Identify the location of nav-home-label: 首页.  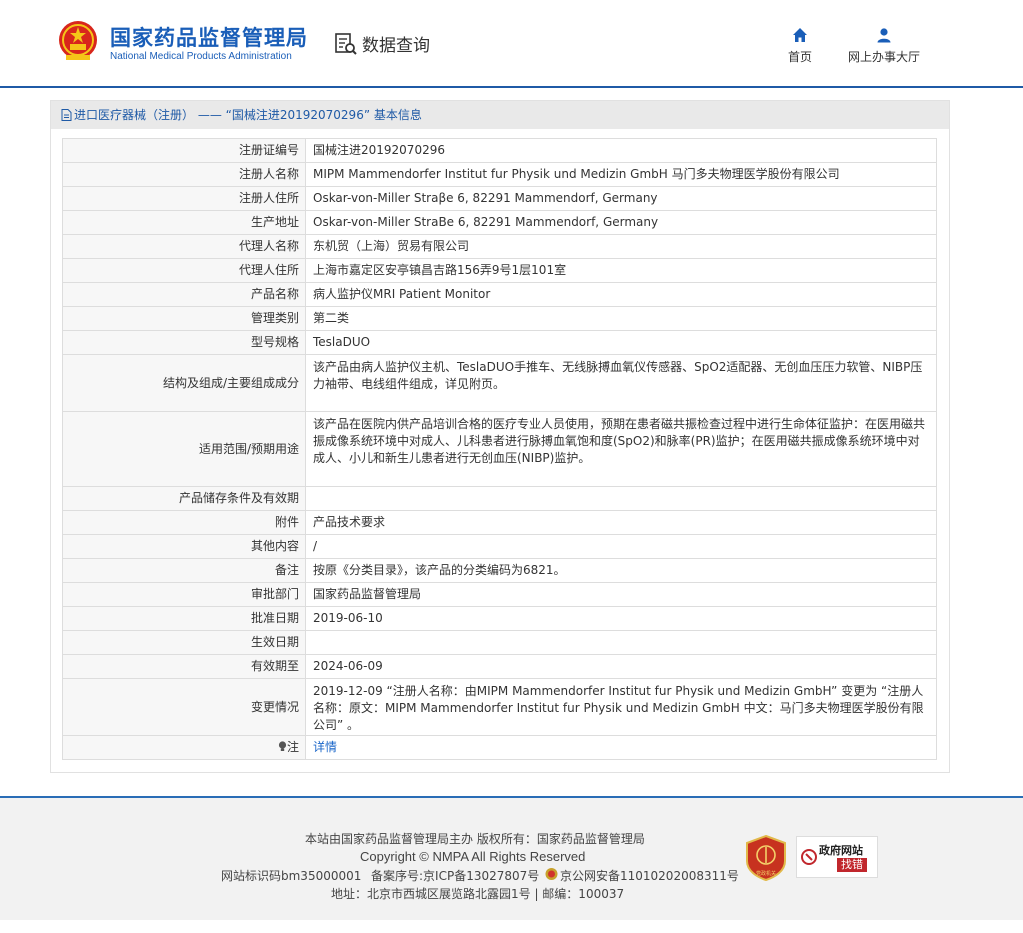
(800, 57).